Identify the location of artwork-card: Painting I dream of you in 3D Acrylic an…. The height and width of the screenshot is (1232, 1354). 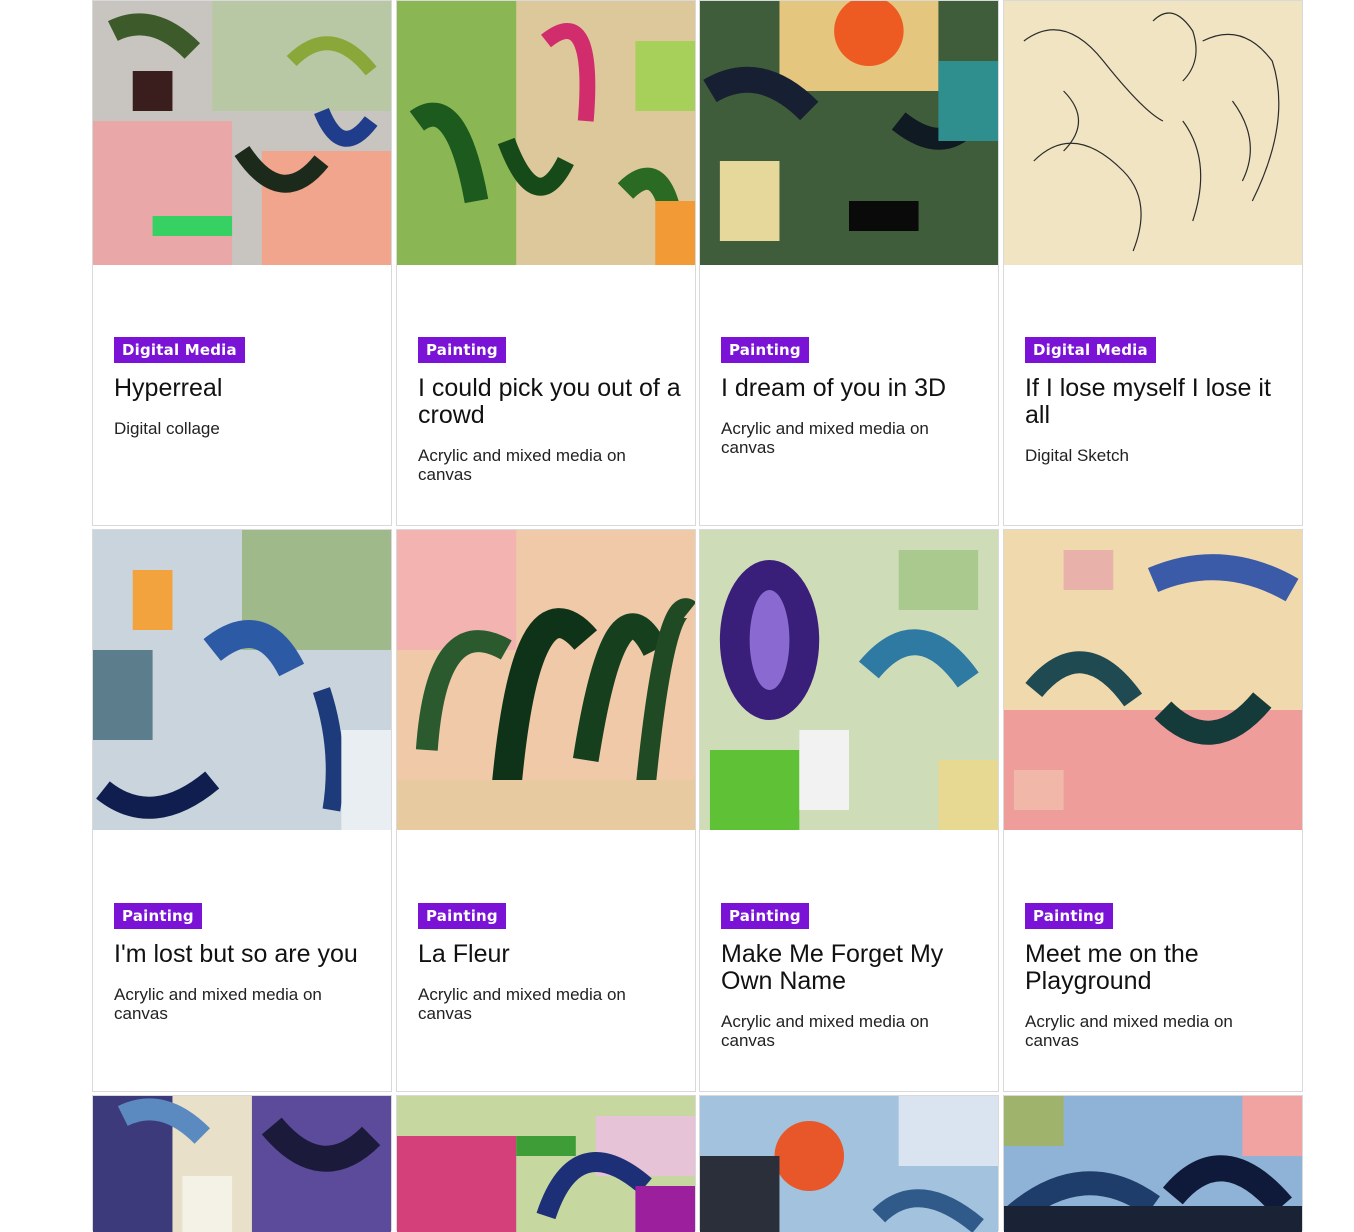
(849, 263).